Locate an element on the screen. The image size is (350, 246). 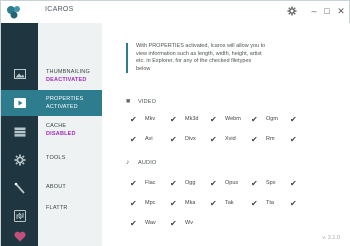
icaros-logo-icon is located at coordinates (13, 12).